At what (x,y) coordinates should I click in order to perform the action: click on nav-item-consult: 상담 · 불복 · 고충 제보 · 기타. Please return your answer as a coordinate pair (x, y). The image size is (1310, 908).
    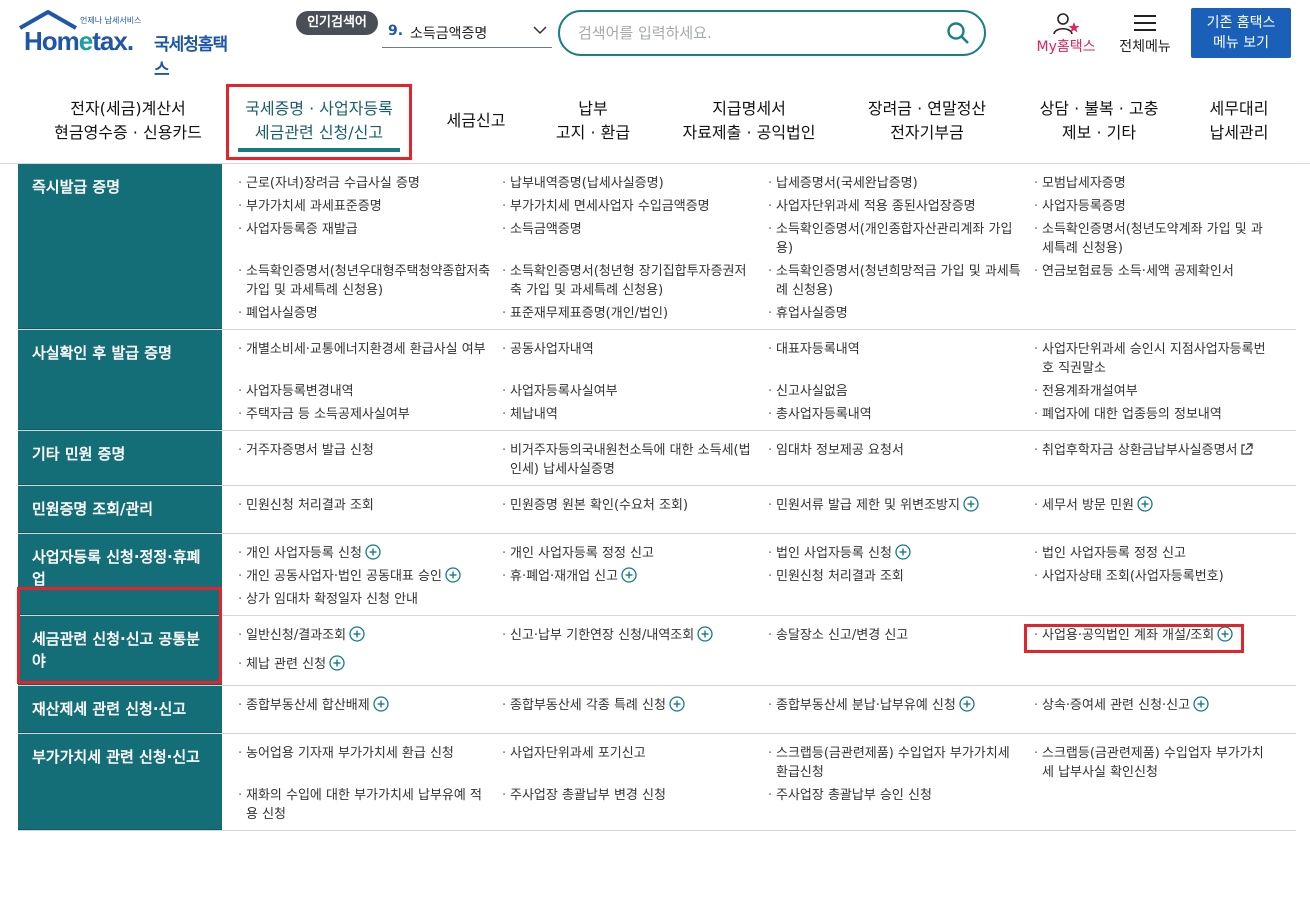
    Looking at the image, I should click on (1099, 121).